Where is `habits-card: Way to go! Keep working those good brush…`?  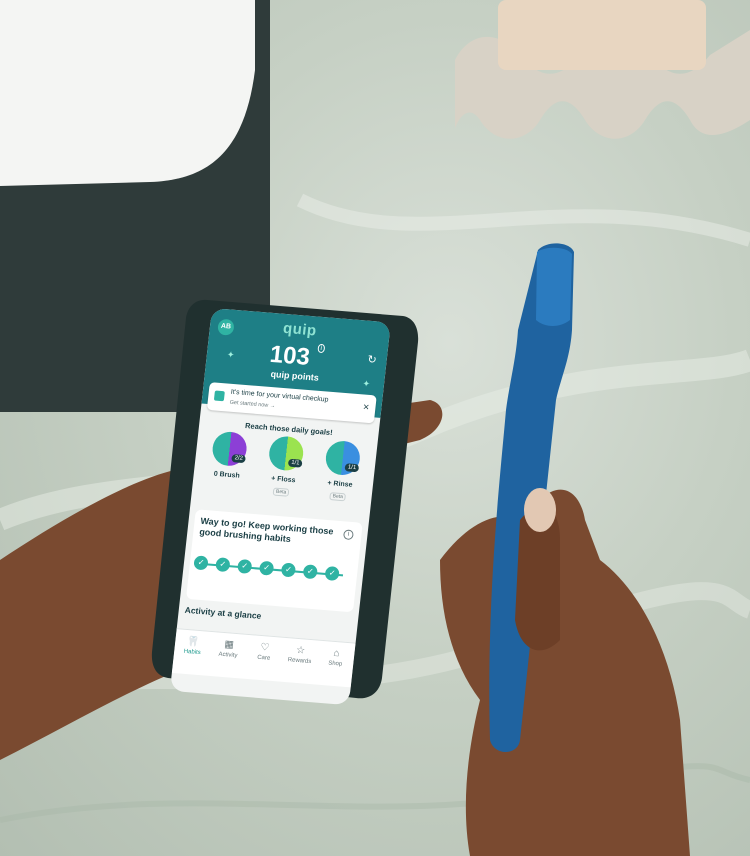 habits-card: Way to go! Keep working those good brush… is located at coordinates (274, 561).